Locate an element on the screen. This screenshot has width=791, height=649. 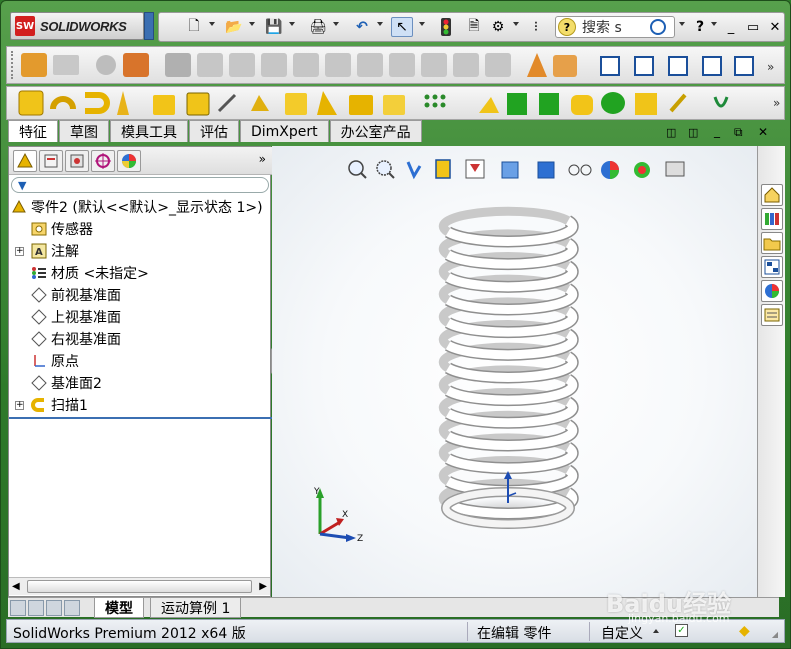
next-tab-icon is located at coordinates (54, 608).